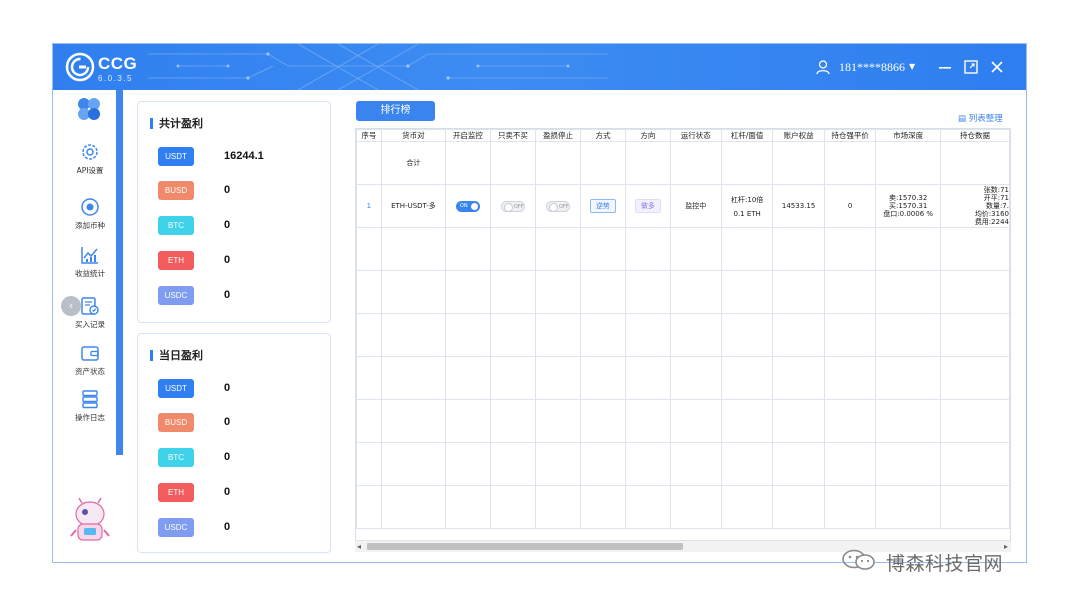 This screenshot has width=1080, height=608. I want to click on row-liq-price: 0, so click(850, 206).